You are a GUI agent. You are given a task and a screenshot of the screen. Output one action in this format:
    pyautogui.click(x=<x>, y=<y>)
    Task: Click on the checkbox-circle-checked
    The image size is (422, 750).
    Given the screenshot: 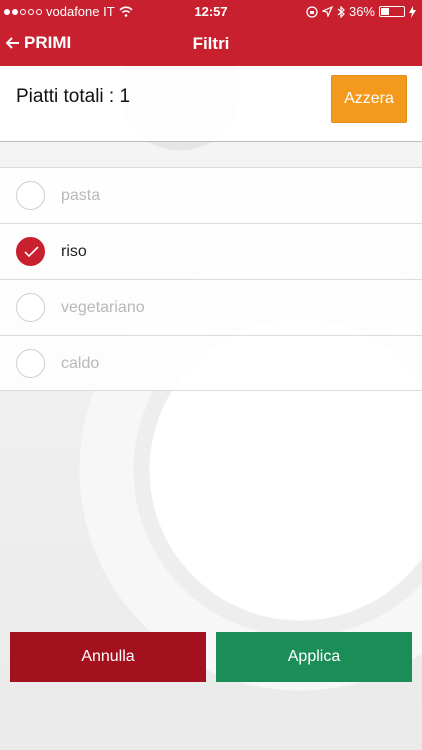 What is the action you would take?
    pyautogui.click(x=30, y=251)
    